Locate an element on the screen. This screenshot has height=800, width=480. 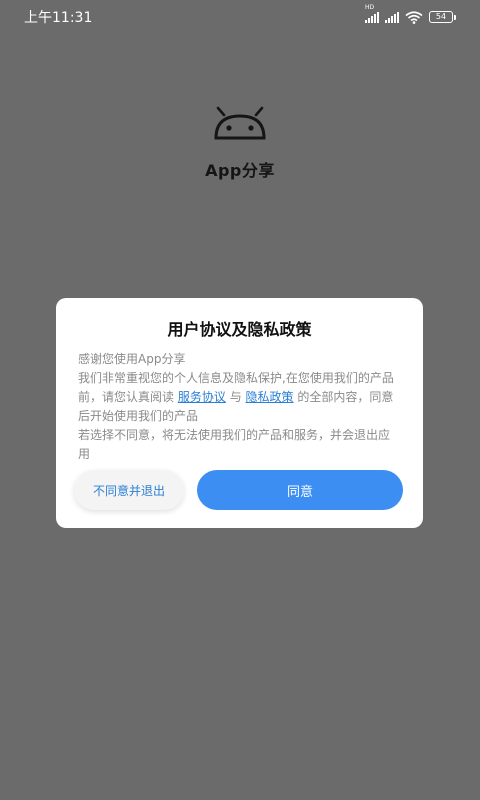
battery-icon: 54 is located at coordinates (442, 17).